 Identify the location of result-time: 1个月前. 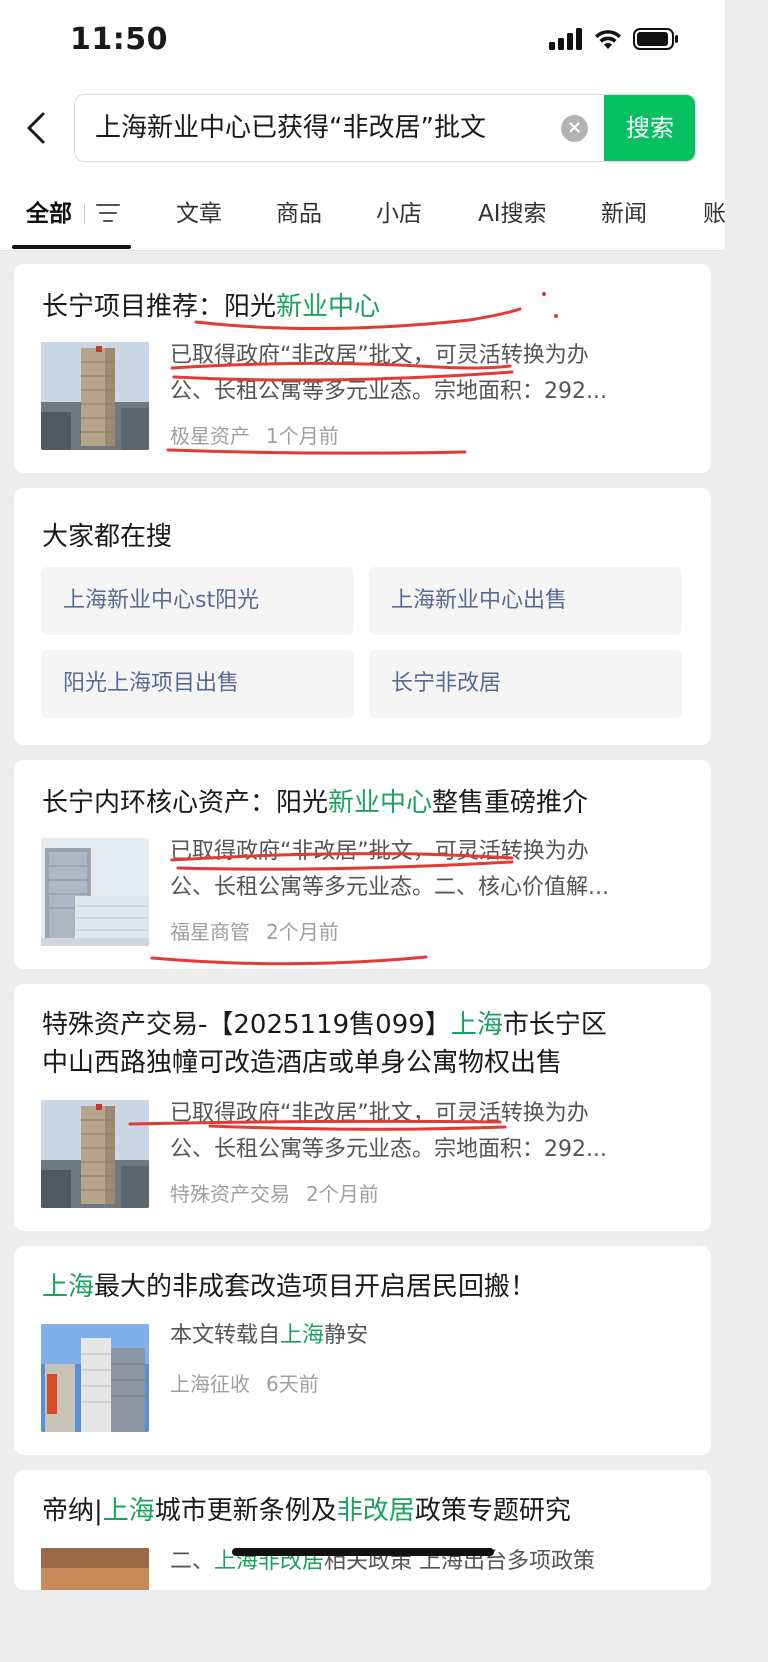
(302, 436).